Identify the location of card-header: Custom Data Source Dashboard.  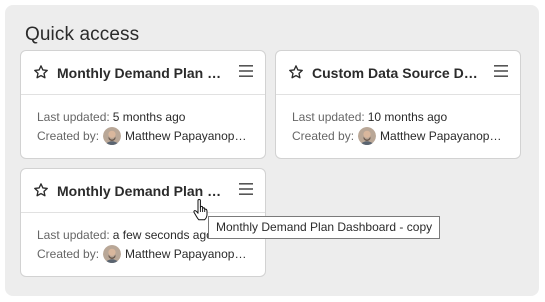
(398, 73).